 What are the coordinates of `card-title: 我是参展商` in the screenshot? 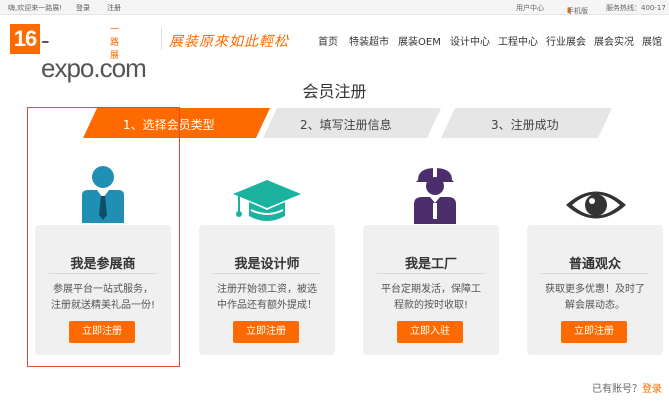 It's located at (103, 264).